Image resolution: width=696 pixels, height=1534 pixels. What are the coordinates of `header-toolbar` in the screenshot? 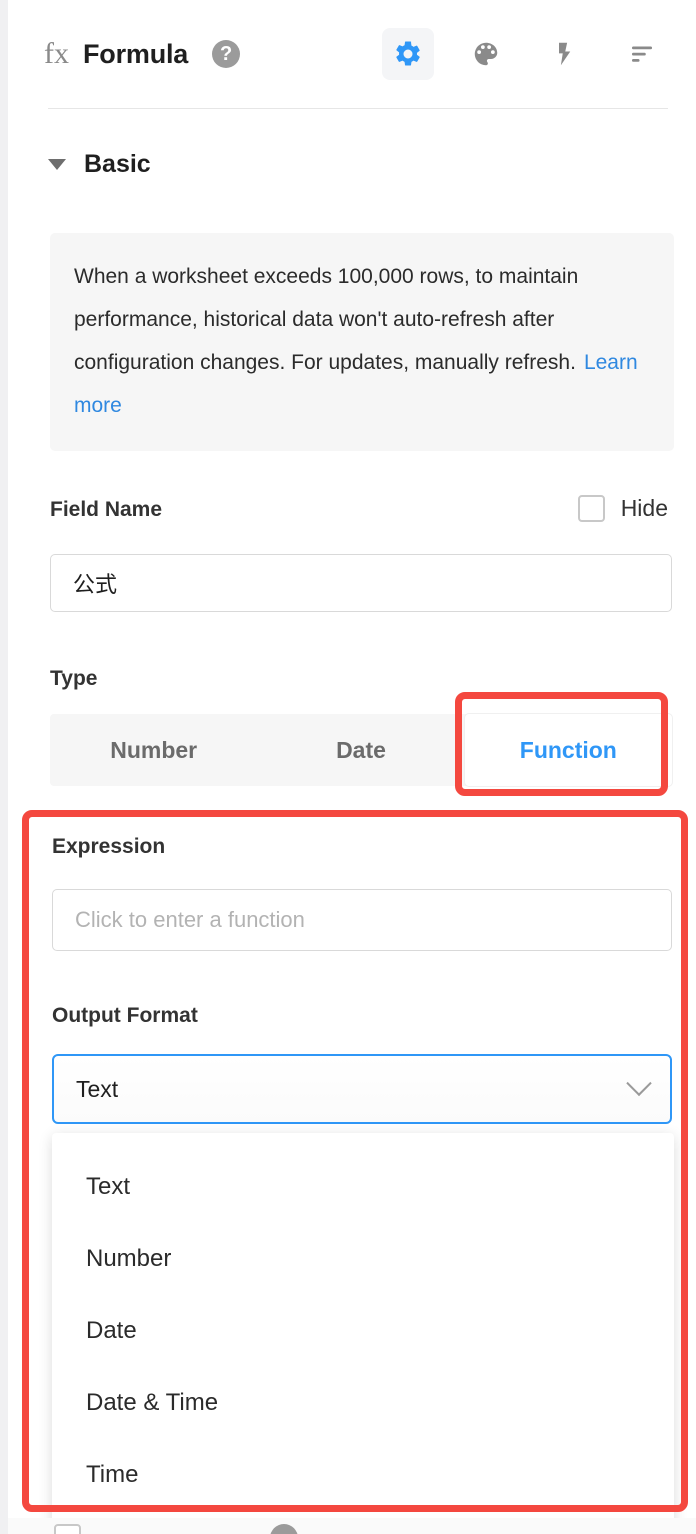 It's located at (525, 54).